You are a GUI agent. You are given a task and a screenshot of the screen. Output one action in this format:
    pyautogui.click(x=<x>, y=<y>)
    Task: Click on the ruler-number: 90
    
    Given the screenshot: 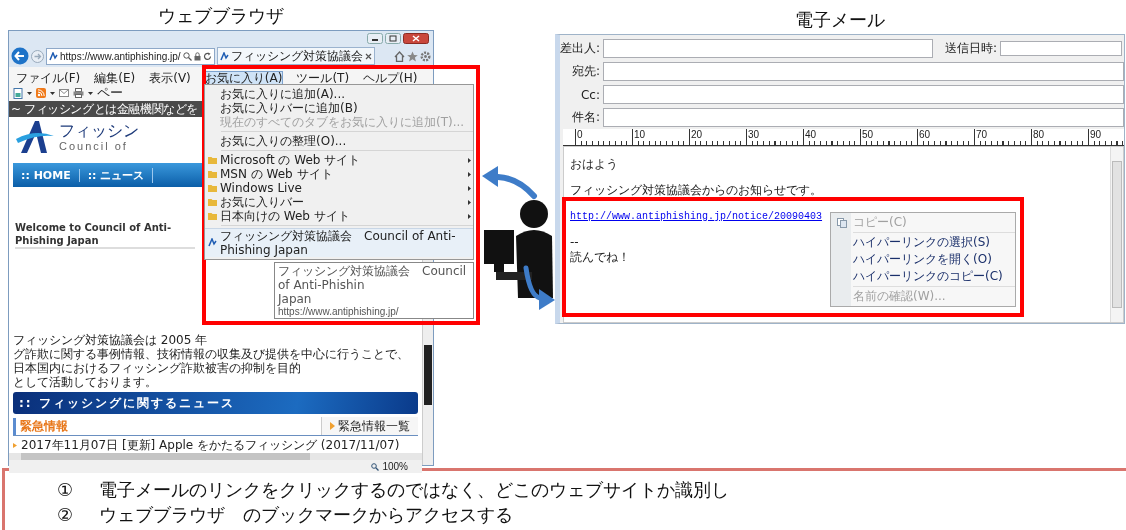 What is the action you would take?
    pyautogui.click(x=1107, y=135)
    